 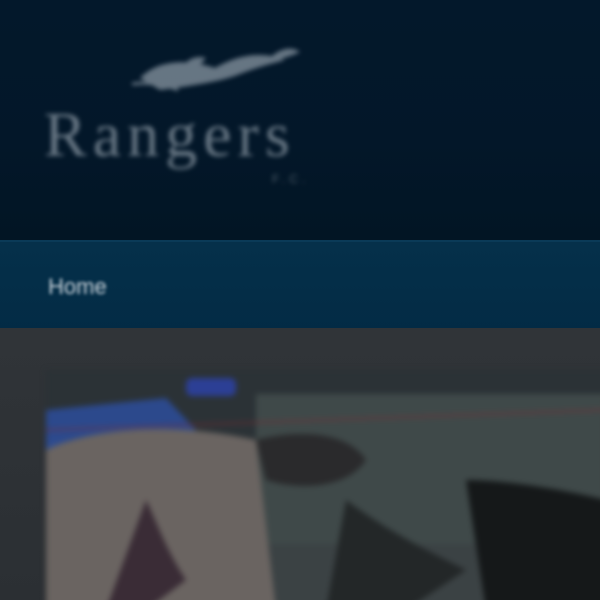 I want to click on brand-name: Rangers, so click(x=170, y=134).